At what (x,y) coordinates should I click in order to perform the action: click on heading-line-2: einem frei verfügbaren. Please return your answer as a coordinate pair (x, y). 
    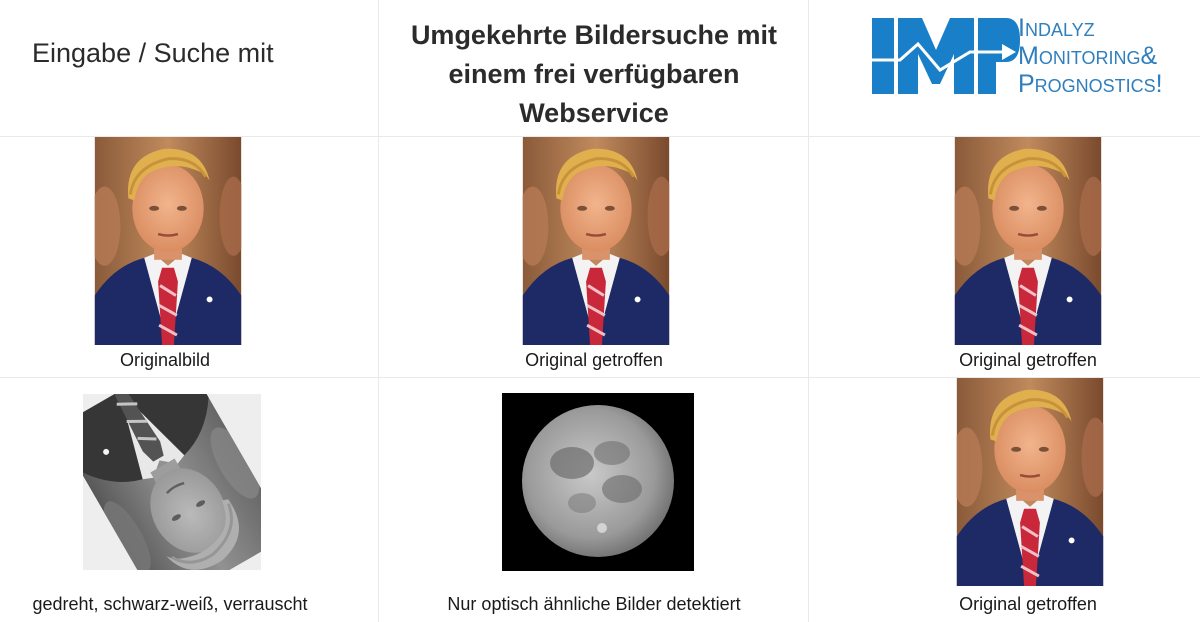
    Looking at the image, I should click on (594, 74).